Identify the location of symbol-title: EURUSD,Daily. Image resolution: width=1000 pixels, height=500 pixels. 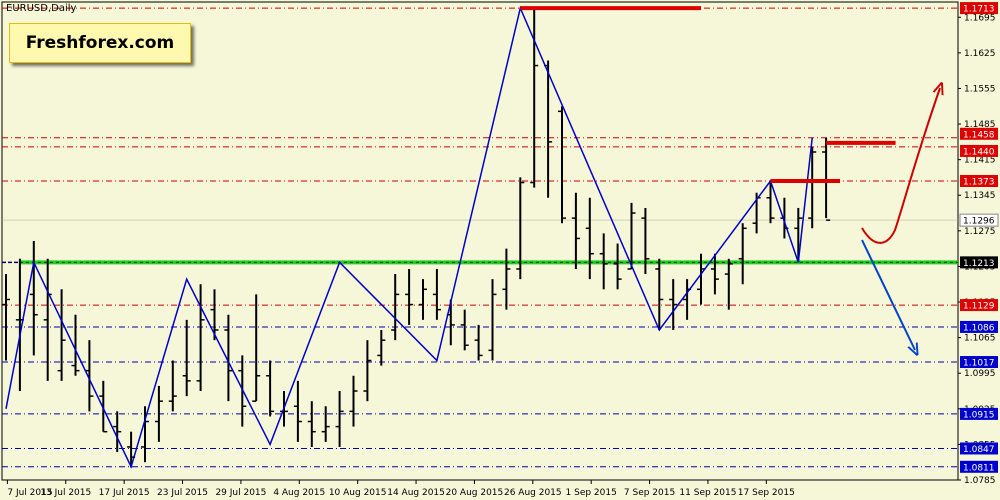
(41, 8).